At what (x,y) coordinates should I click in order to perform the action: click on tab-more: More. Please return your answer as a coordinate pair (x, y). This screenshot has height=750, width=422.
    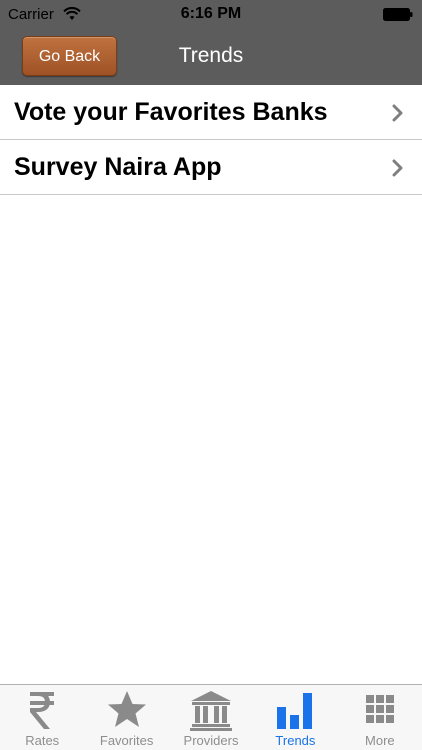
    Looking at the image, I should click on (380, 717).